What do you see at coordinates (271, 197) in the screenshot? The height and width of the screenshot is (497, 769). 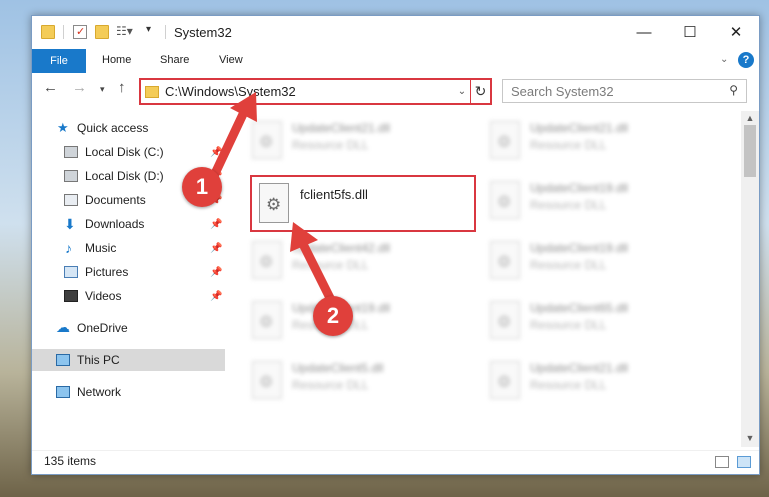 I see `annotation-arrows` at bounding box center [271, 197].